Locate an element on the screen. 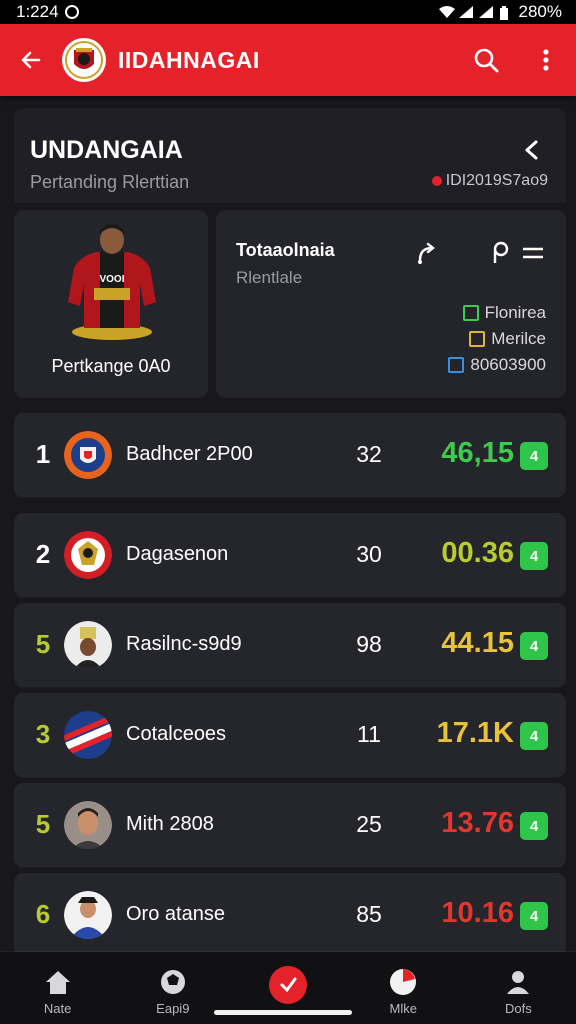 The width and height of the screenshot is (576, 1024). legend-label: 80603900 is located at coordinates (508, 364).